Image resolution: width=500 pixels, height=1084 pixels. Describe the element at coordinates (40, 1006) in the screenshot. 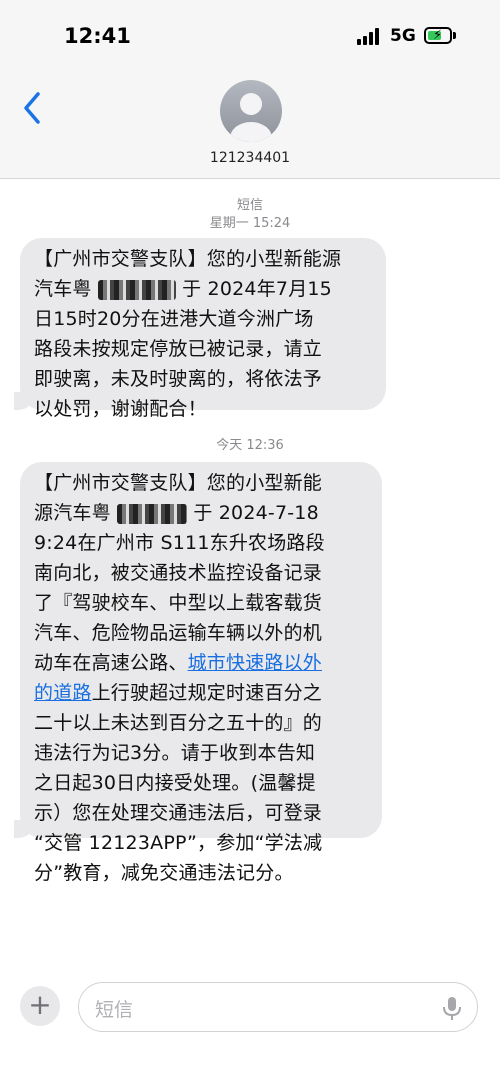

I see `plus-icon: +` at that location.